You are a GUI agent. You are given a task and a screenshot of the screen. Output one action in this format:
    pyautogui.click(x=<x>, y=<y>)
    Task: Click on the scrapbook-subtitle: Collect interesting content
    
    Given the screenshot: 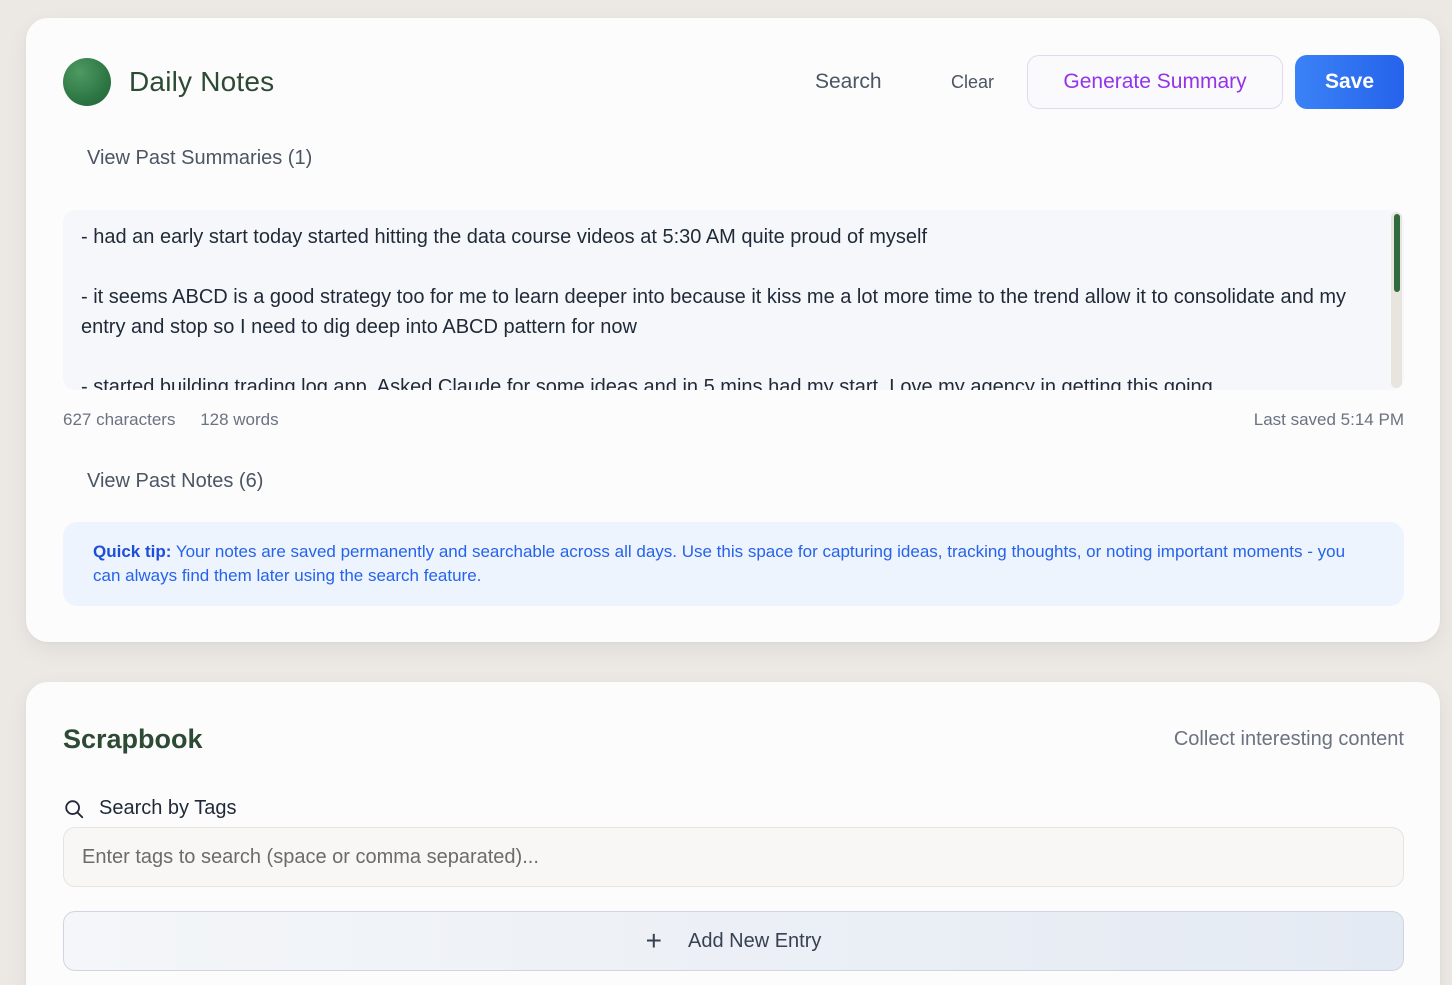 What is the action you would take?
    pyautogui.click(x=1288, y=739)
    